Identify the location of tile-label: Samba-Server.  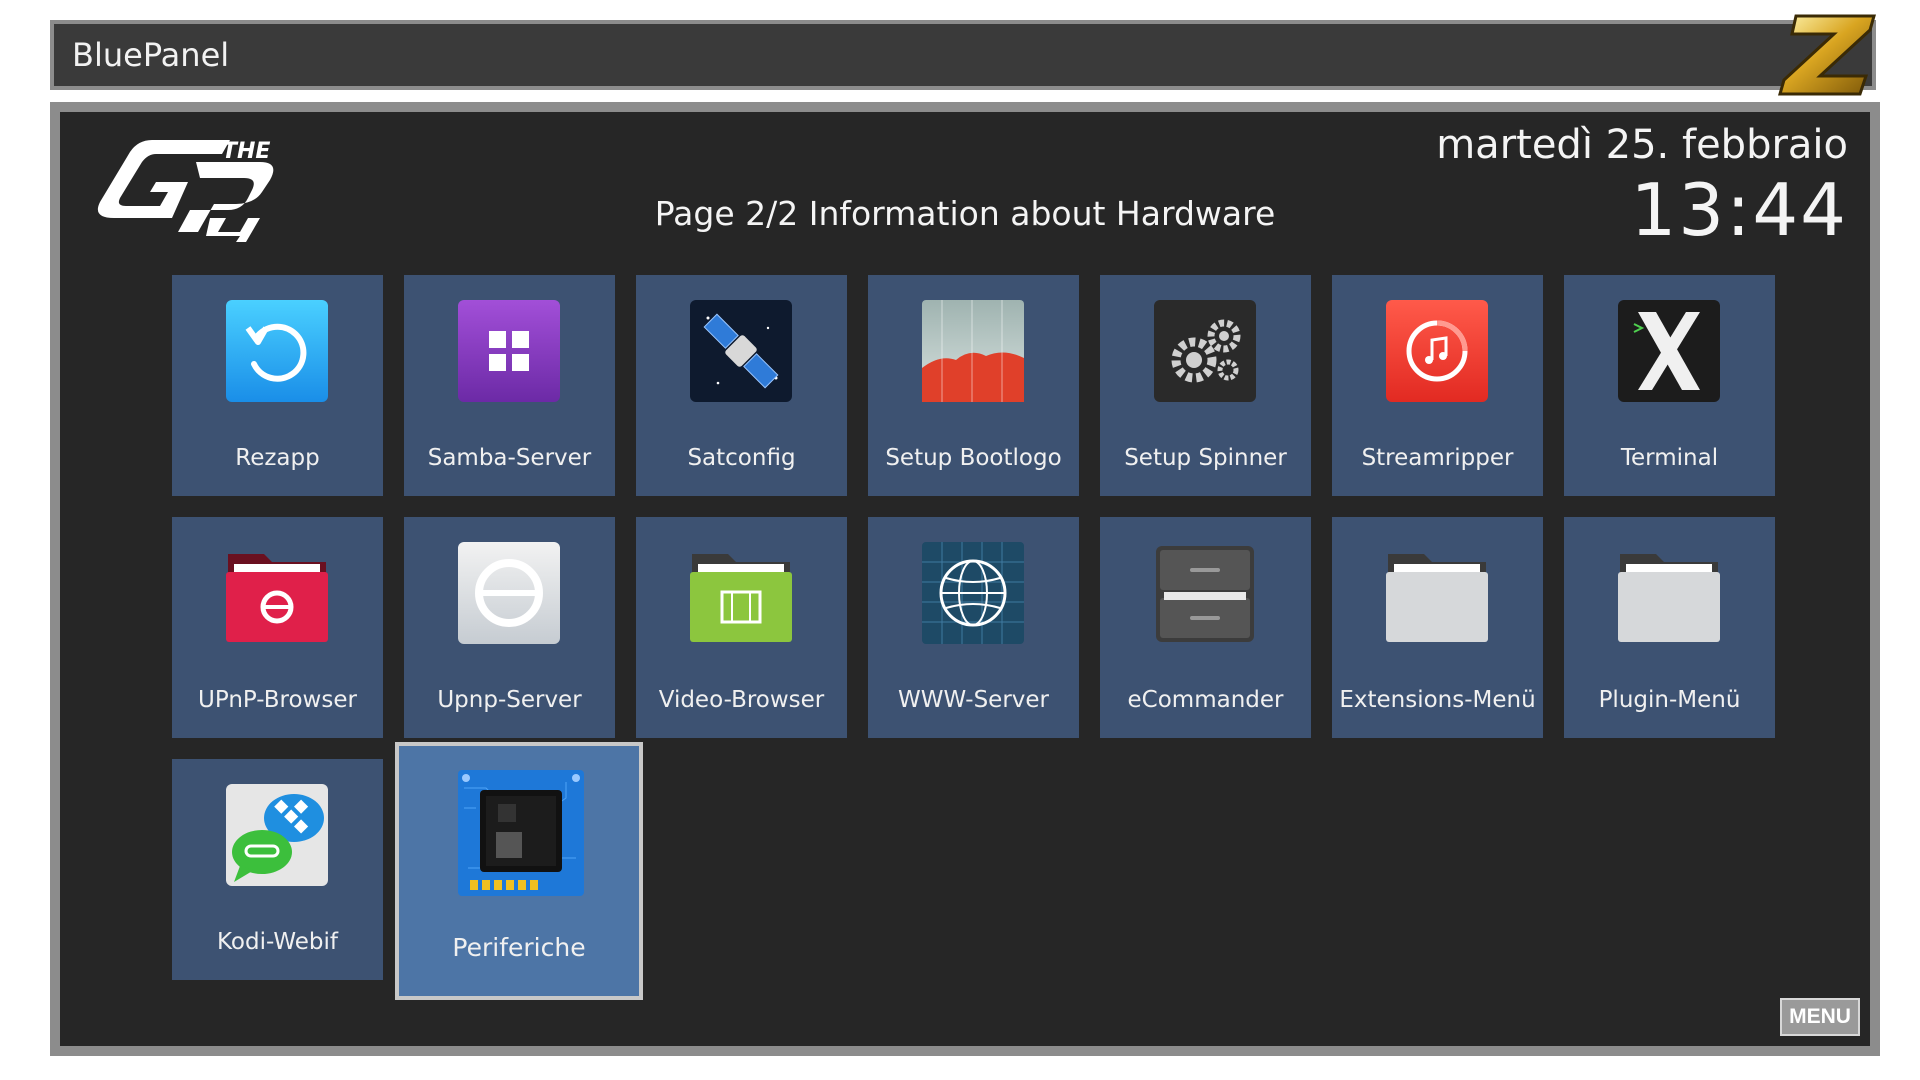
(509, 457).